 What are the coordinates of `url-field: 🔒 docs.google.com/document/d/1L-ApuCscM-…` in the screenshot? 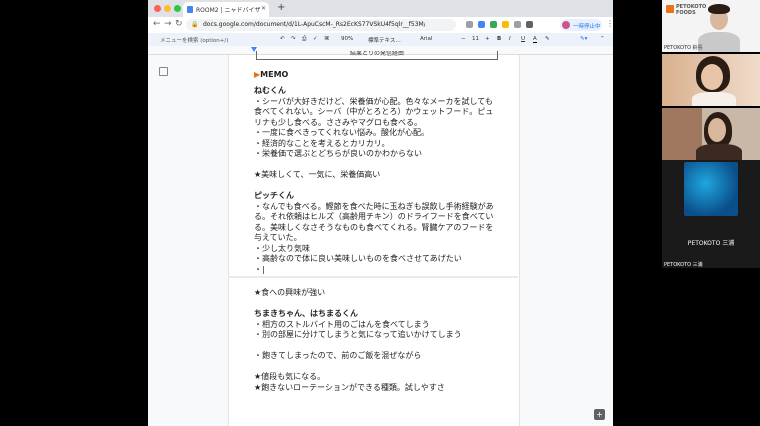 It's located at (321, 25).